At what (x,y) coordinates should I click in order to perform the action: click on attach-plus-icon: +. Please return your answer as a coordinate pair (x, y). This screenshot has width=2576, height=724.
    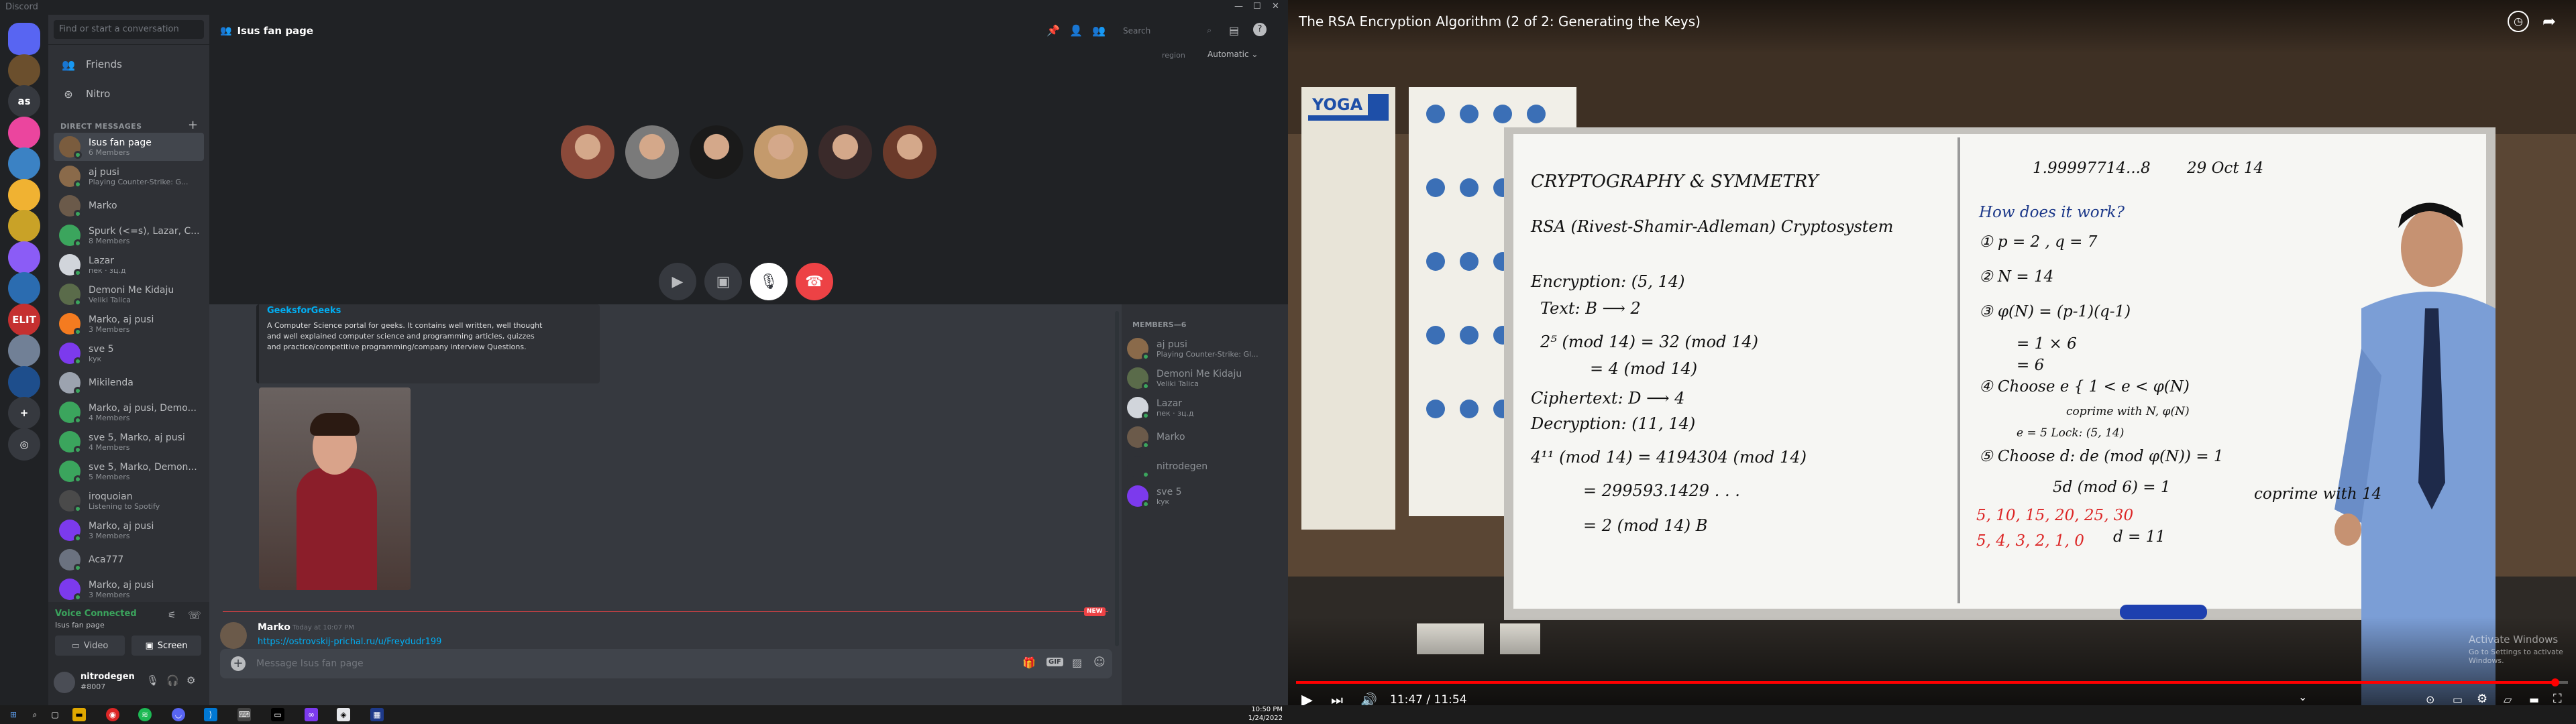
    Looking at the image, I should click on (238, 663).